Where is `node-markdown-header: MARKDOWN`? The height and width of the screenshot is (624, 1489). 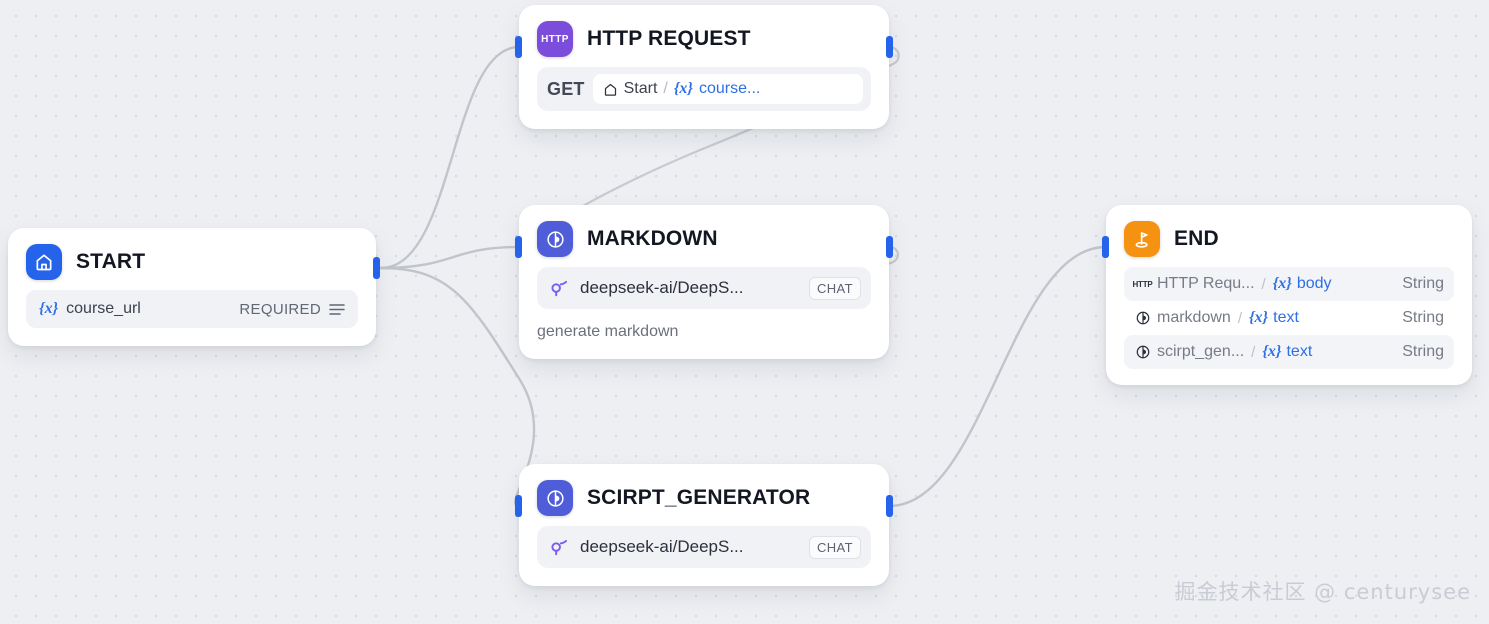 node-markdown-header: MARKDOWN is located at coordinates (704, 236).